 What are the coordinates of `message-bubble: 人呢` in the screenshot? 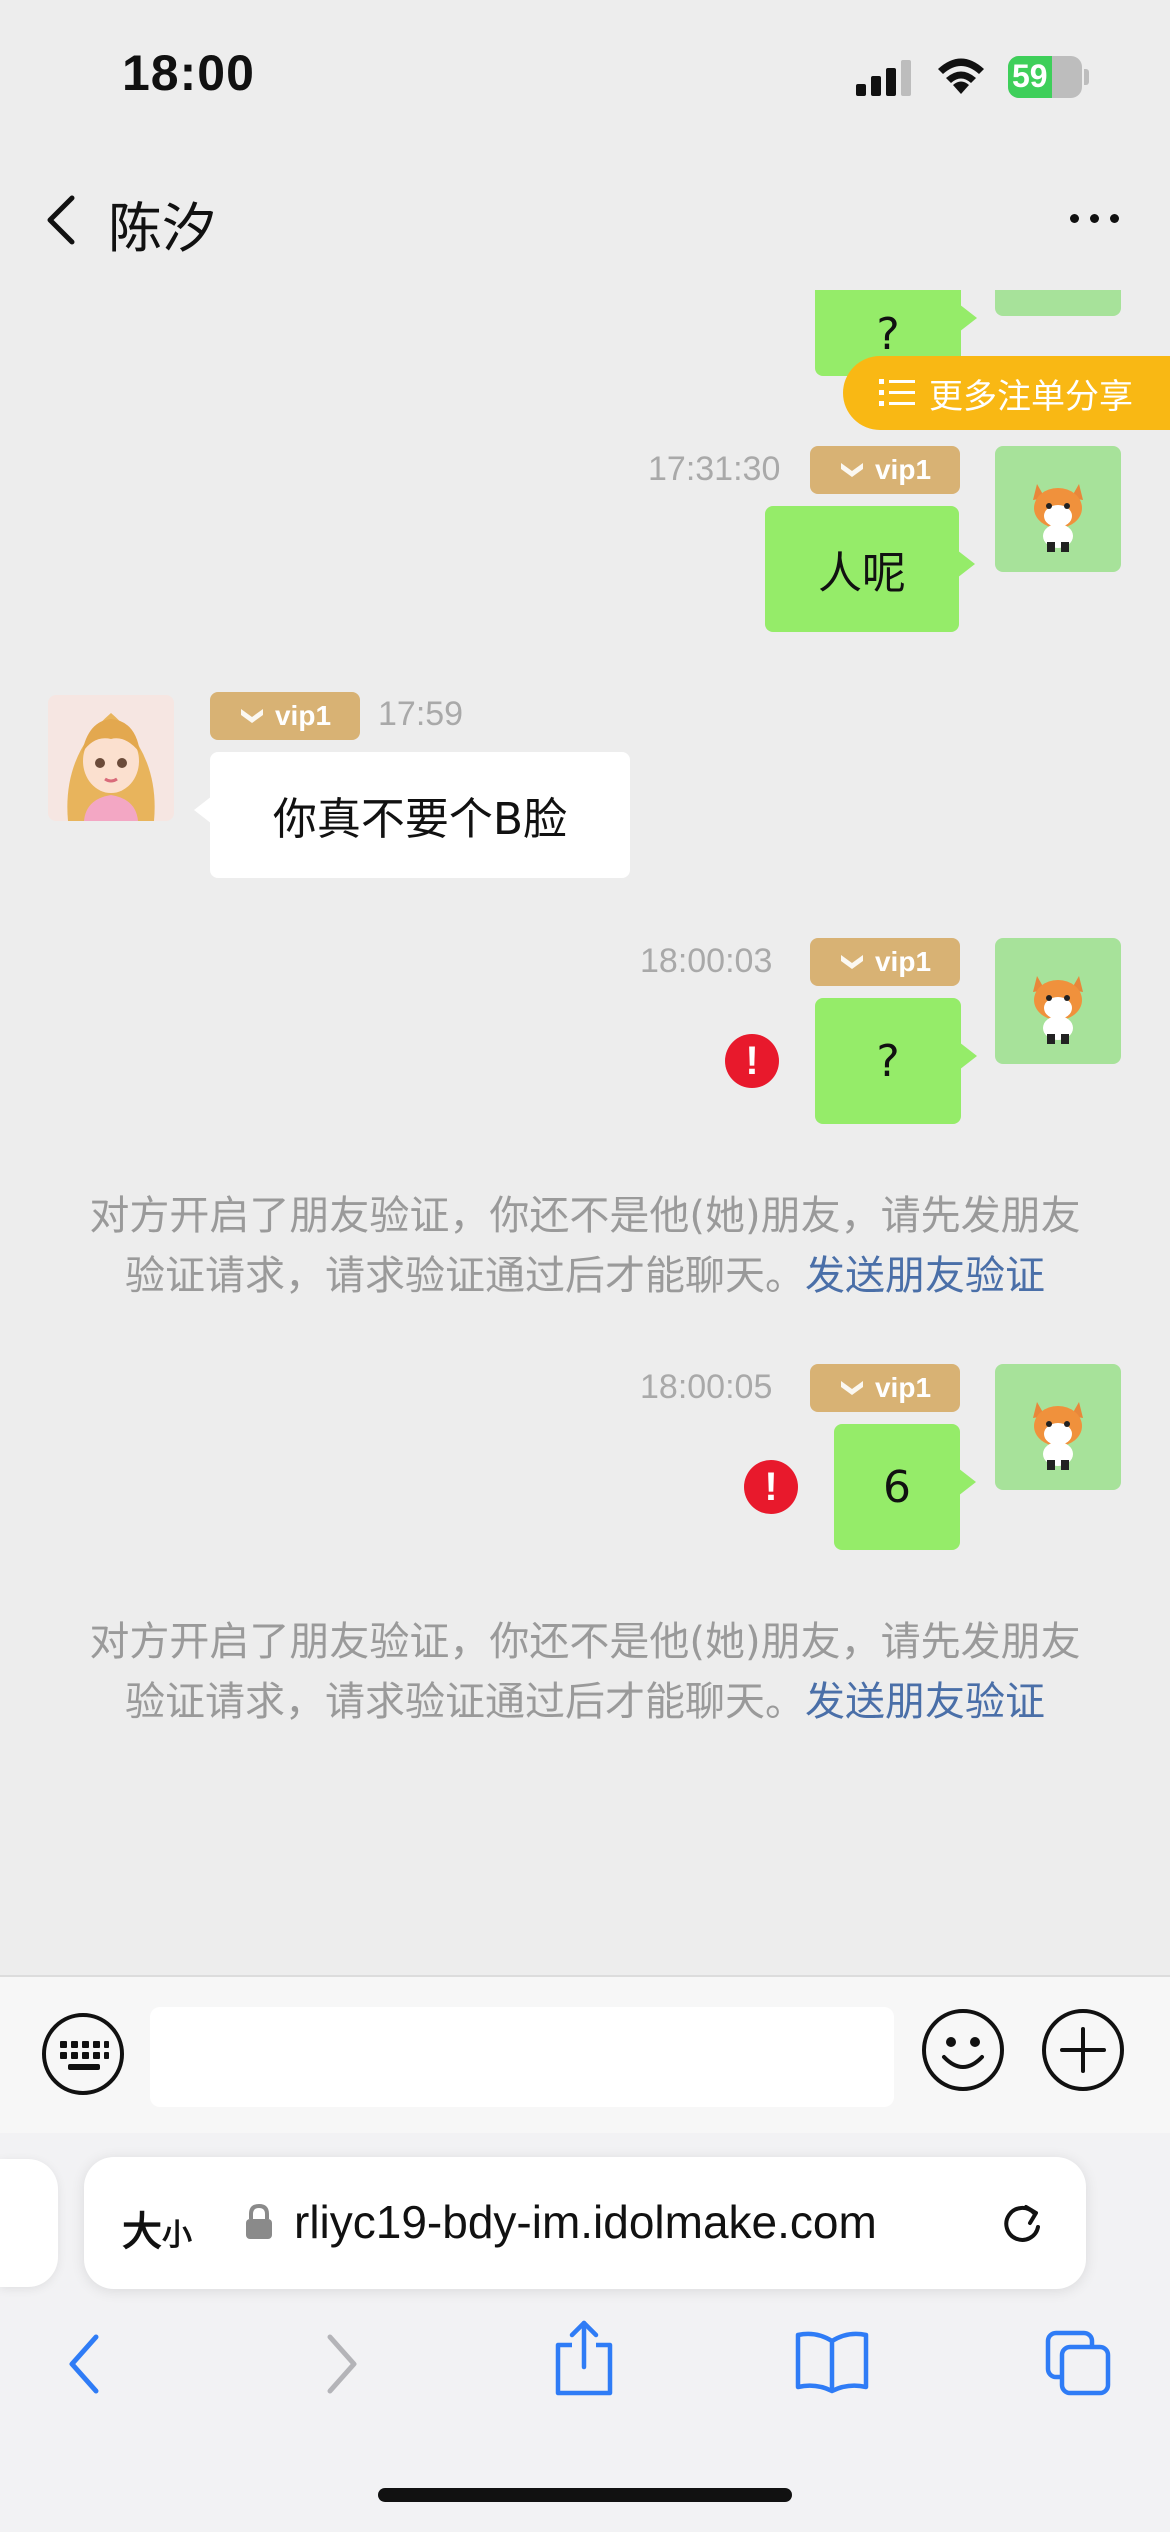 It's located at (870, 569).